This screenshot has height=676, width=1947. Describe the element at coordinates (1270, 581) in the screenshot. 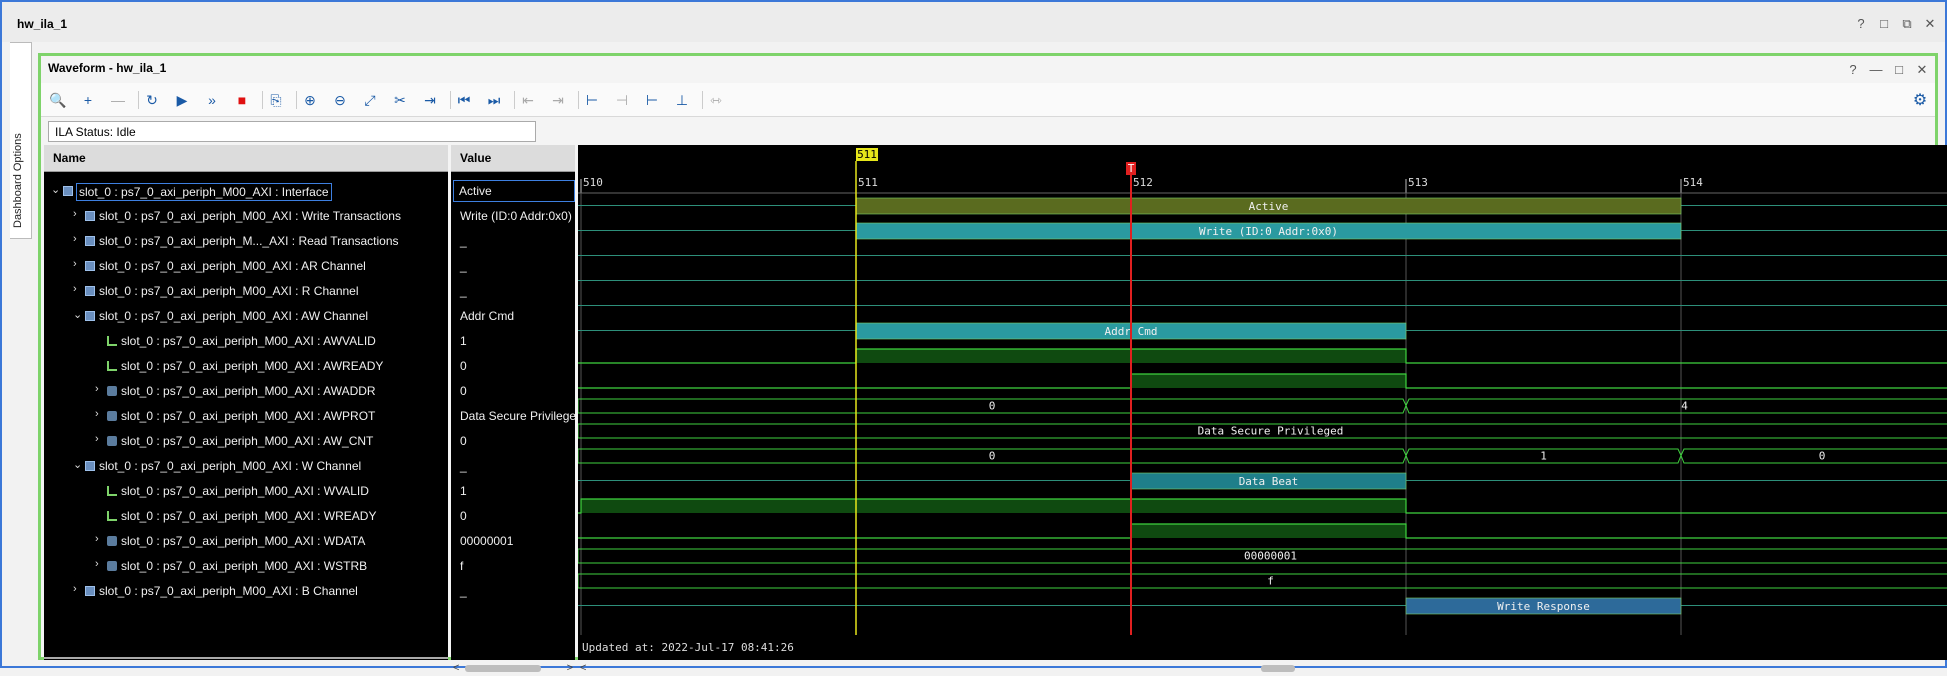

I see `bus-value-label: f` at that location.